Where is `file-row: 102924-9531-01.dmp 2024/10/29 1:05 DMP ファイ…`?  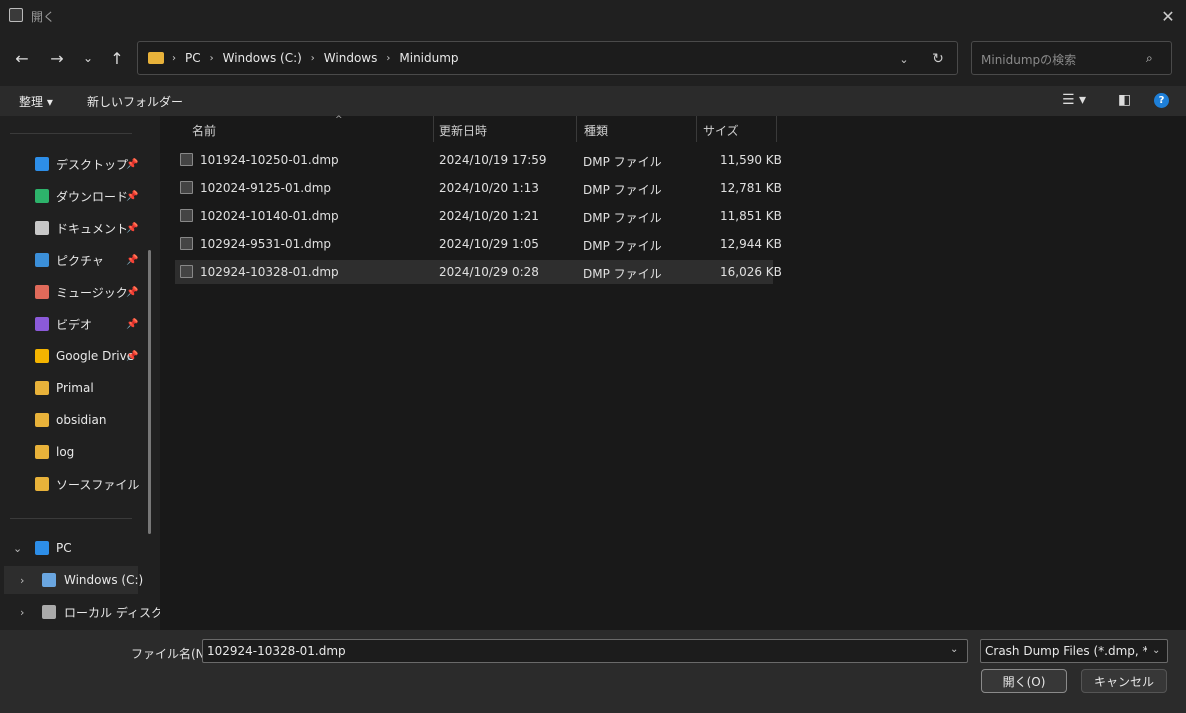
file-row: 102924-9531-01.dmp 2024/10/29 1:05 DMP ファイ… is located at coordinates (478, 244).